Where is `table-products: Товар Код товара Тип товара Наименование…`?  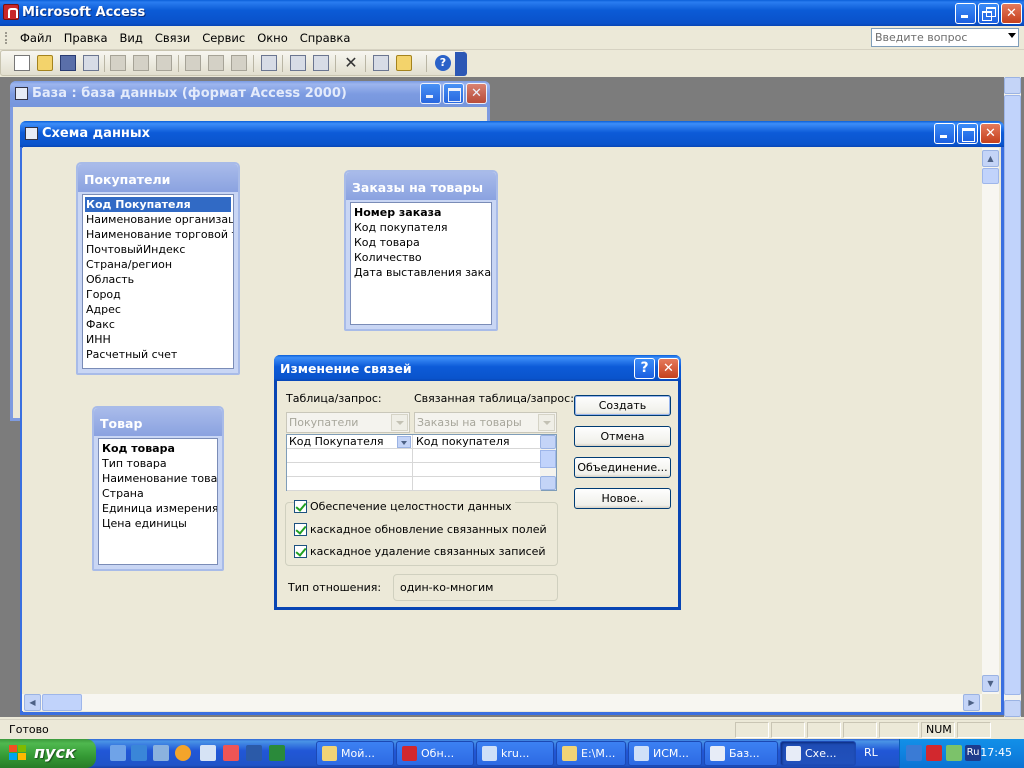 table-products: Товар Код товара Тип товара Наименование… is located at coordinates (158, 488).